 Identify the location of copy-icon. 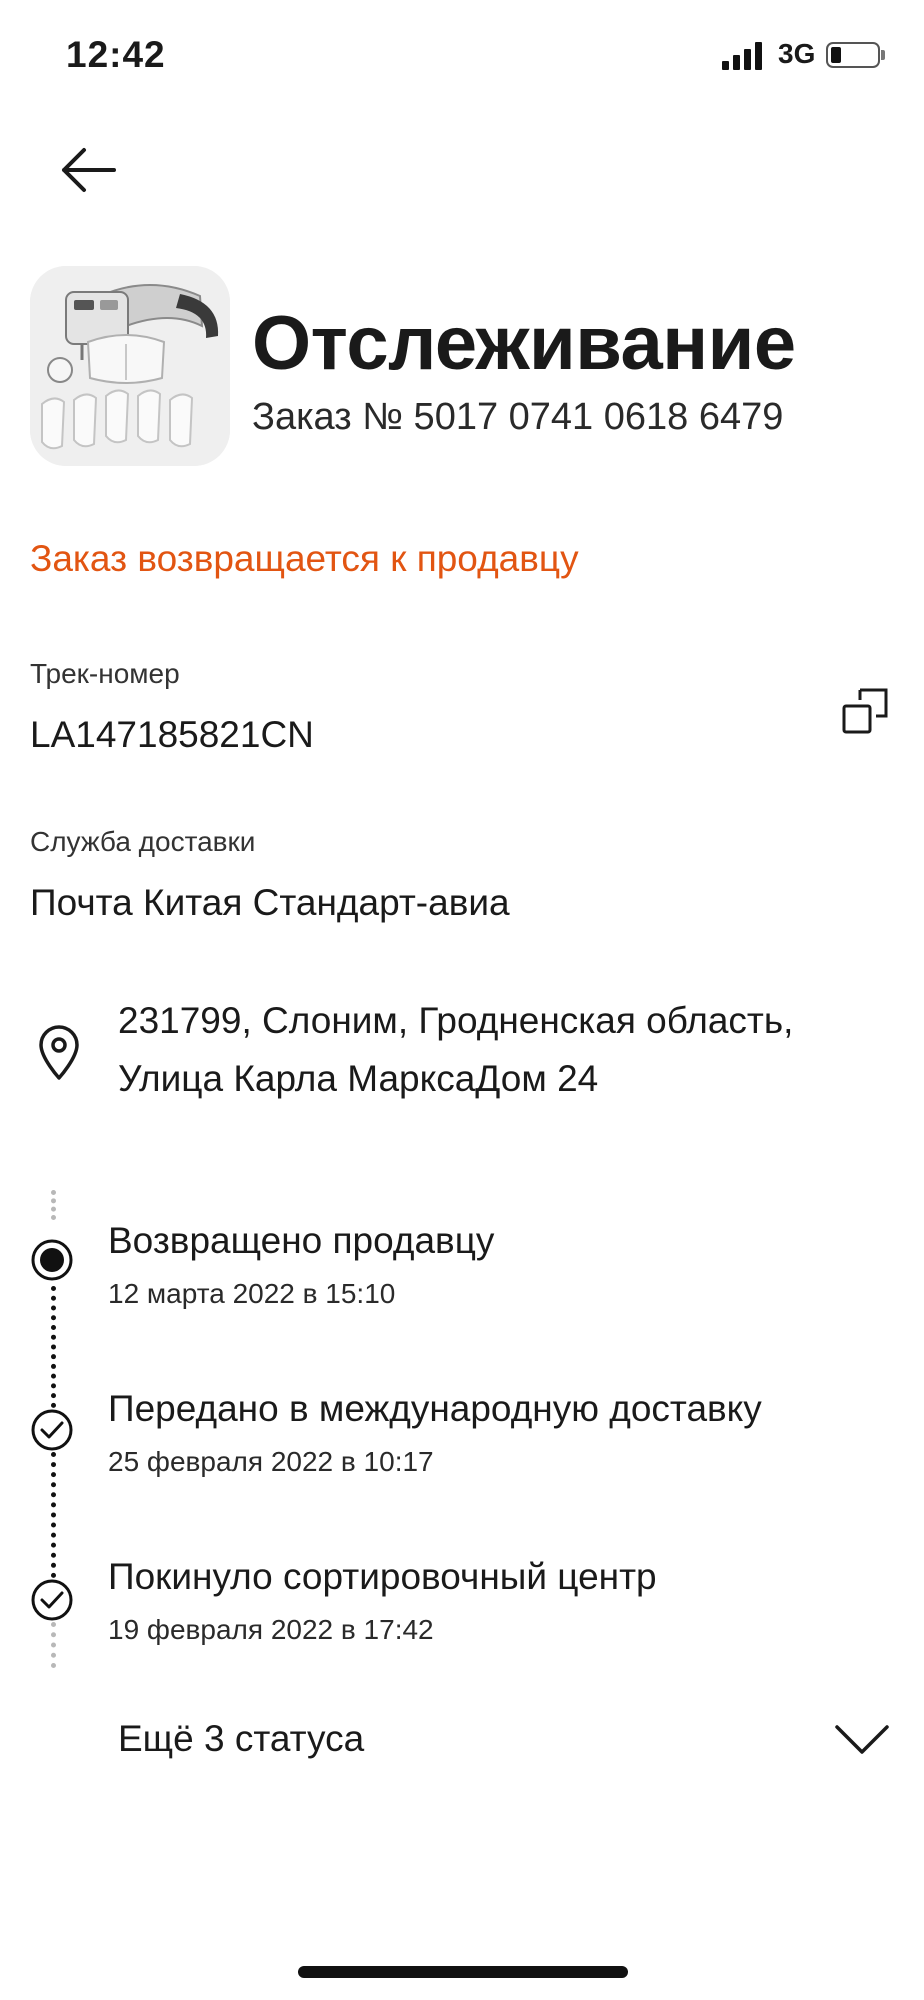
(865, 711).